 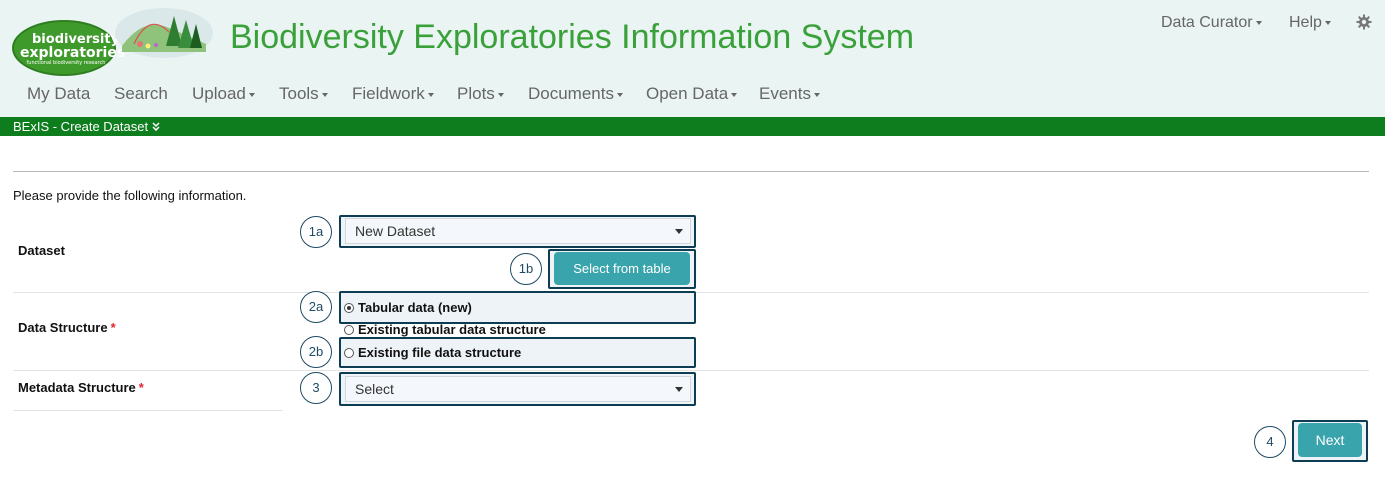 I want to click on annotation-2a: 2a, so click(x=316, y=307).